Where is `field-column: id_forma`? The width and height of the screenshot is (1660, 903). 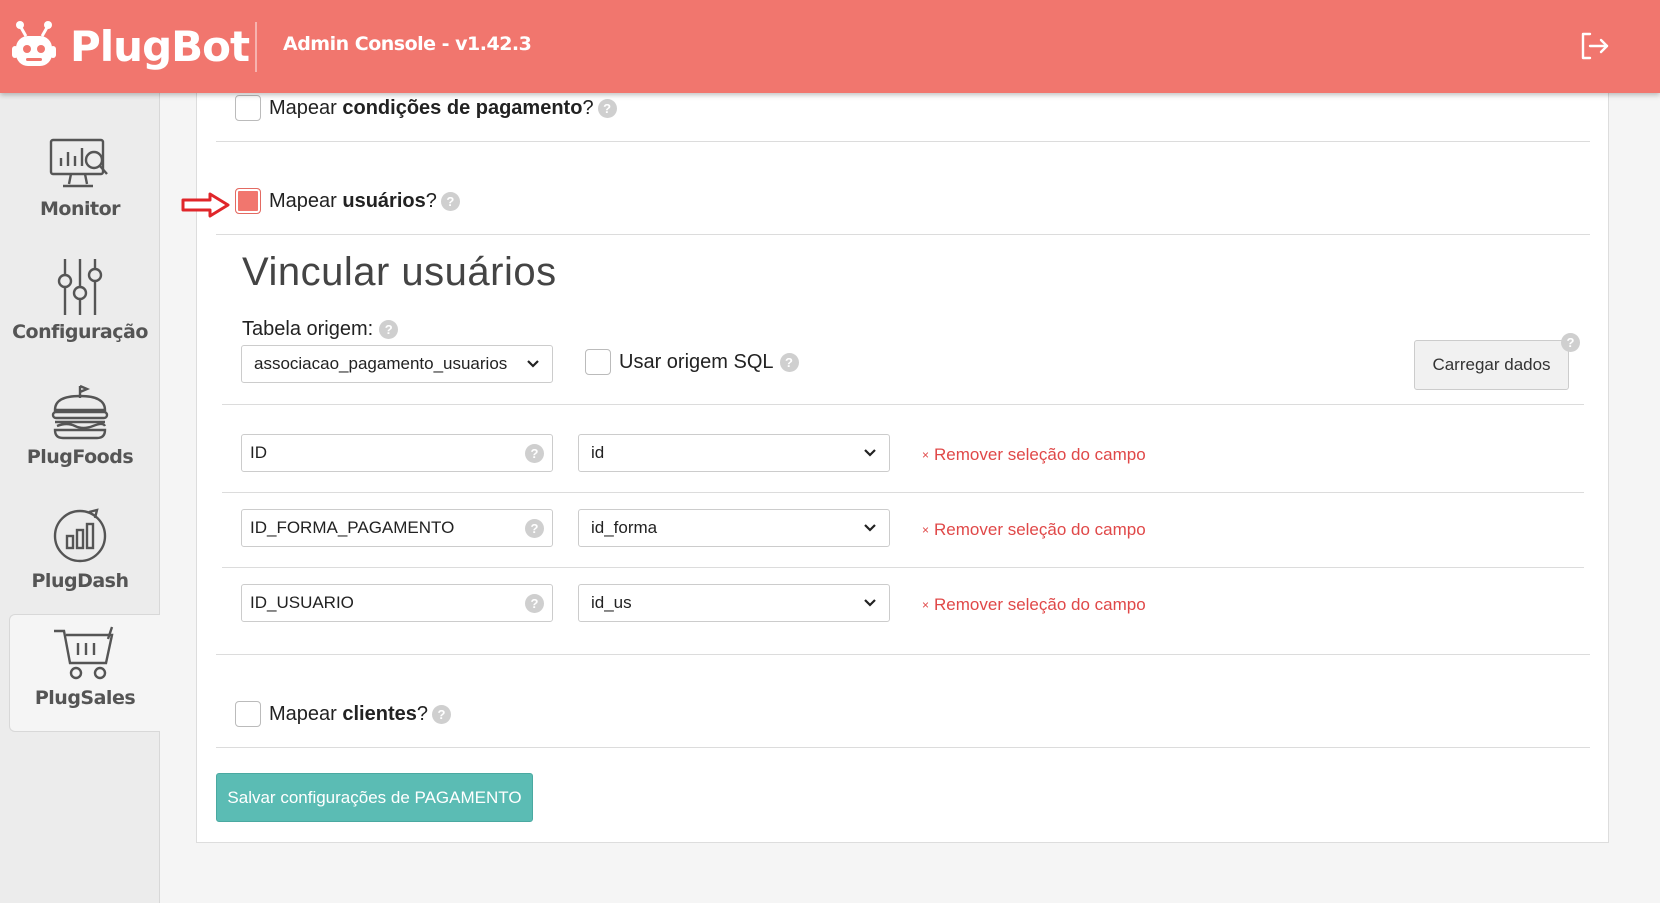
field-column: id_forma is located at coordinates (624, 527).